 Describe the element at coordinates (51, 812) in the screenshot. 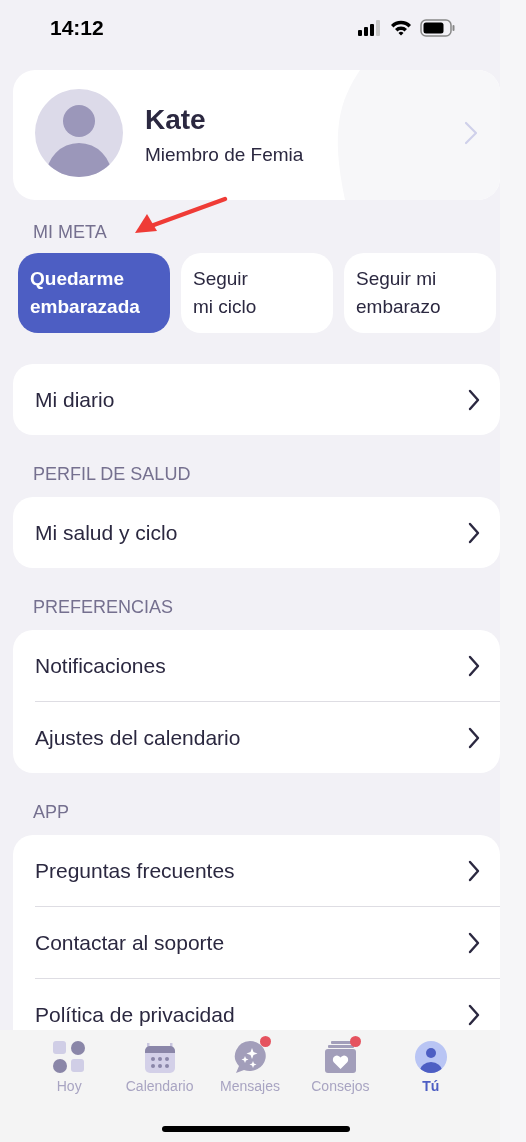

I see `section-heading: APP` at that location.